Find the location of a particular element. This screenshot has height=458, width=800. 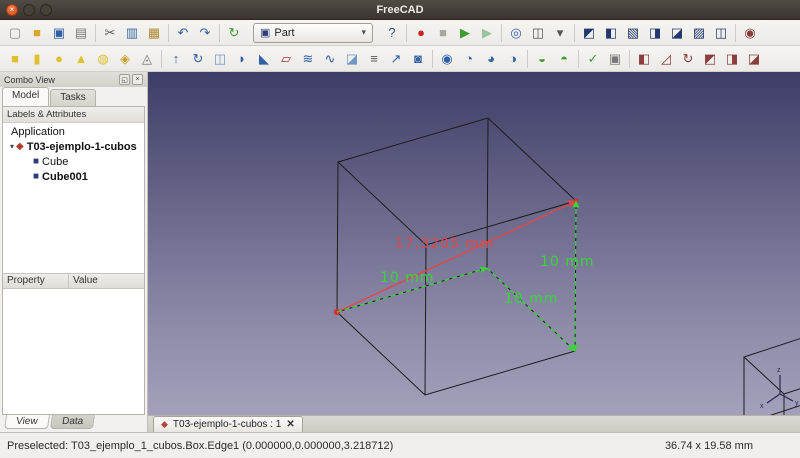

part-cut-icon: ◔ is located at coordinates (469, 59).